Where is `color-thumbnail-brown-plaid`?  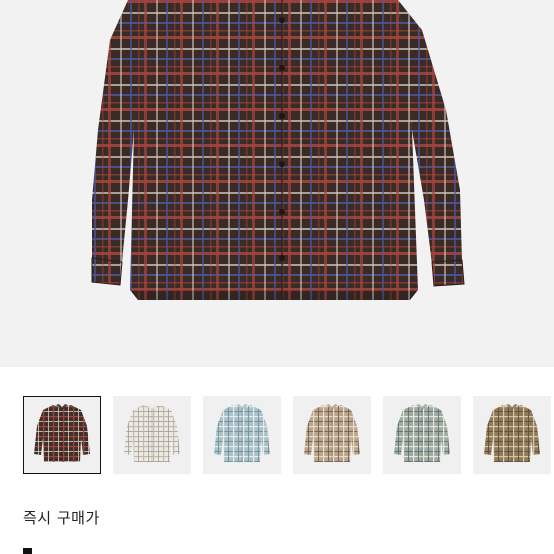
color-thumbnail-brown-plaid is located at coordinates (62, 435).